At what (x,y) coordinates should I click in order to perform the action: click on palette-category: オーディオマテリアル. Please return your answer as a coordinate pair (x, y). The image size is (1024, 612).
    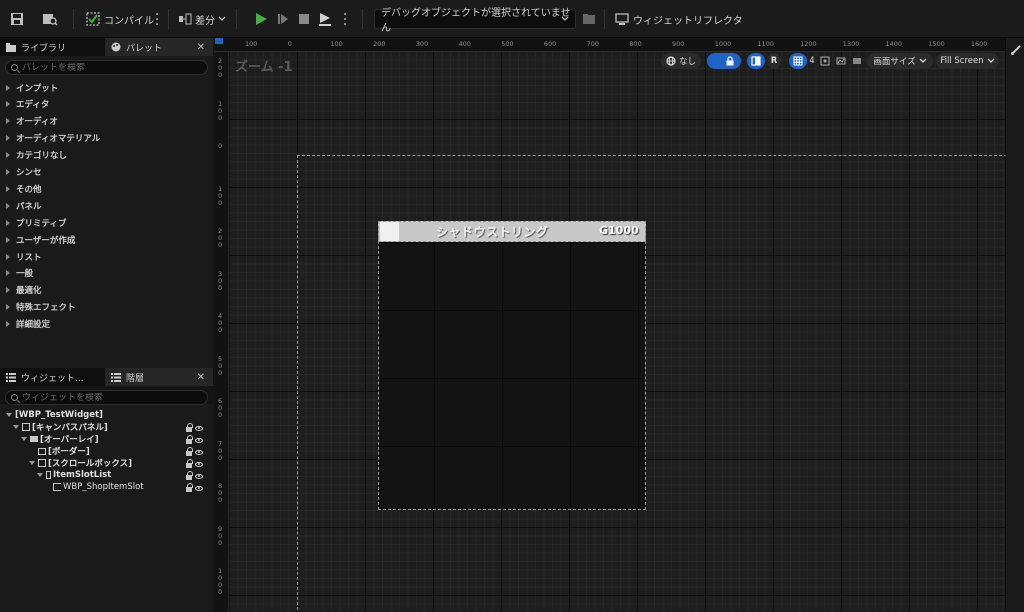
    Looking at the image, I should click on (106, 138).